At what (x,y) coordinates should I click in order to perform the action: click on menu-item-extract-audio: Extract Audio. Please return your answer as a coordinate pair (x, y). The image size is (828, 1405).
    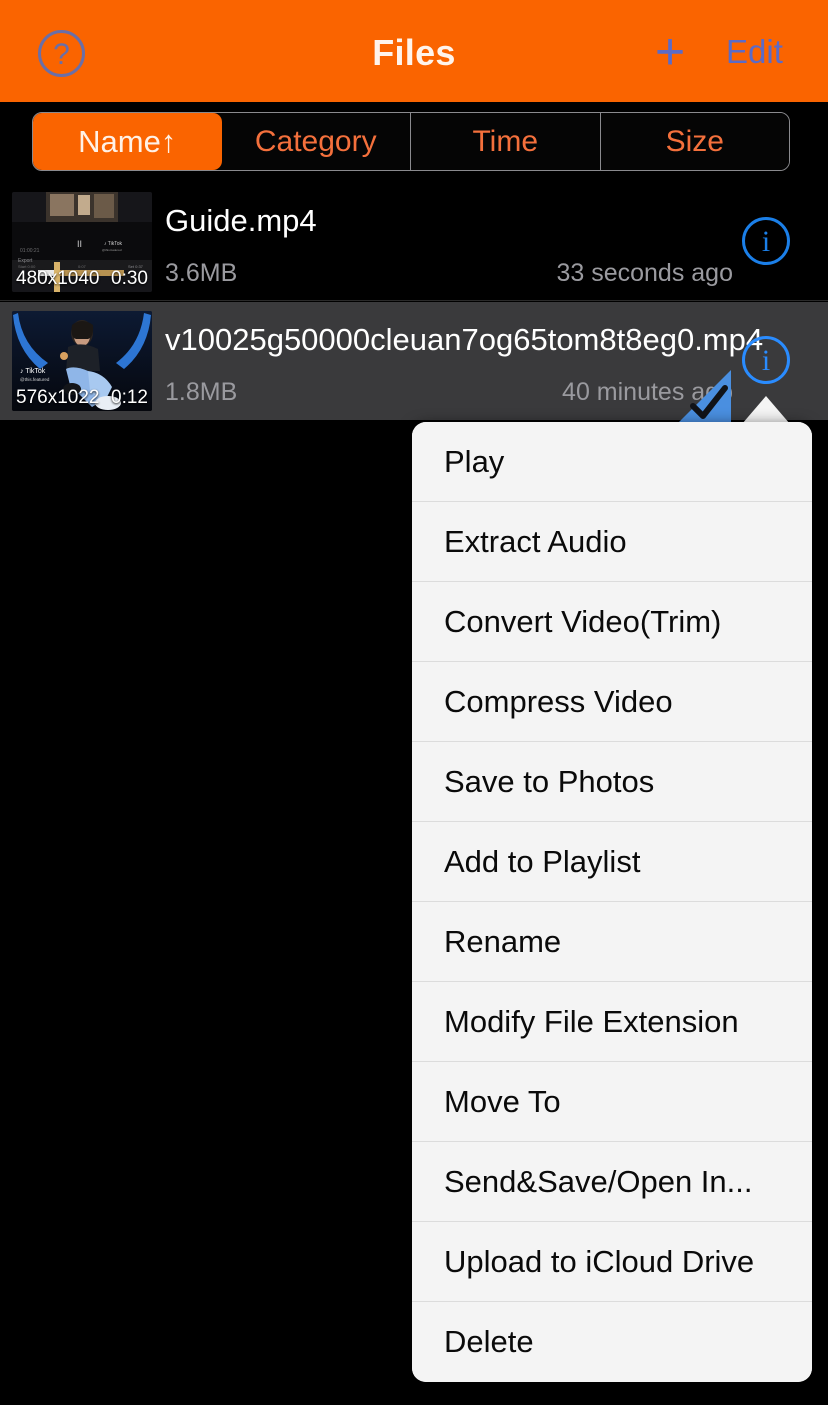
    Looking at the image, I should click on (612, 542).